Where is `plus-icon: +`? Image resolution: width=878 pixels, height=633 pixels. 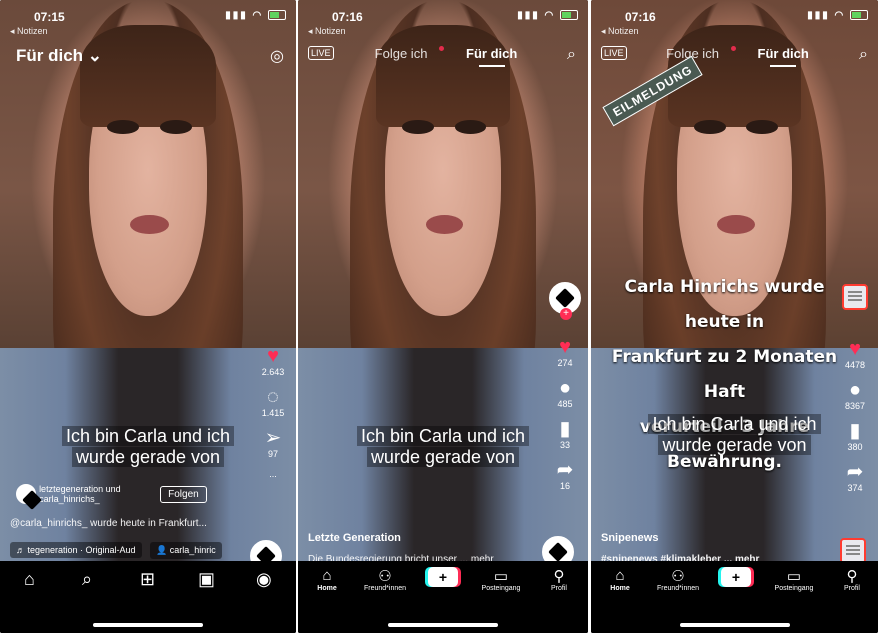 plus-icon: + is located at coordinates (443, 577).